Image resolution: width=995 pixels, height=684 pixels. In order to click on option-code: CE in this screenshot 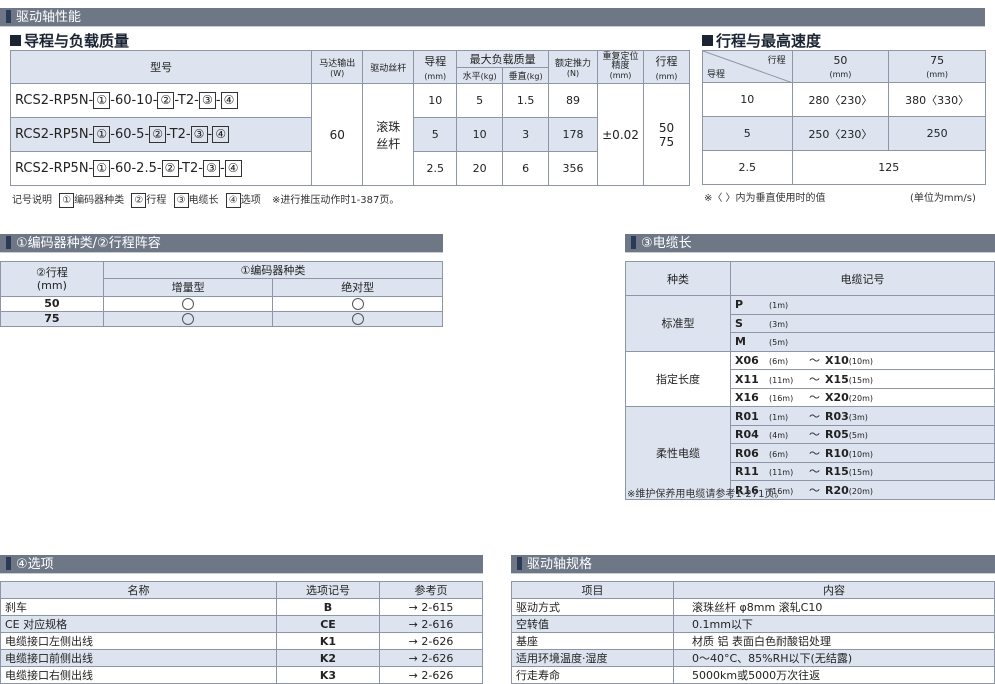, I will do `click(328, 624)`.